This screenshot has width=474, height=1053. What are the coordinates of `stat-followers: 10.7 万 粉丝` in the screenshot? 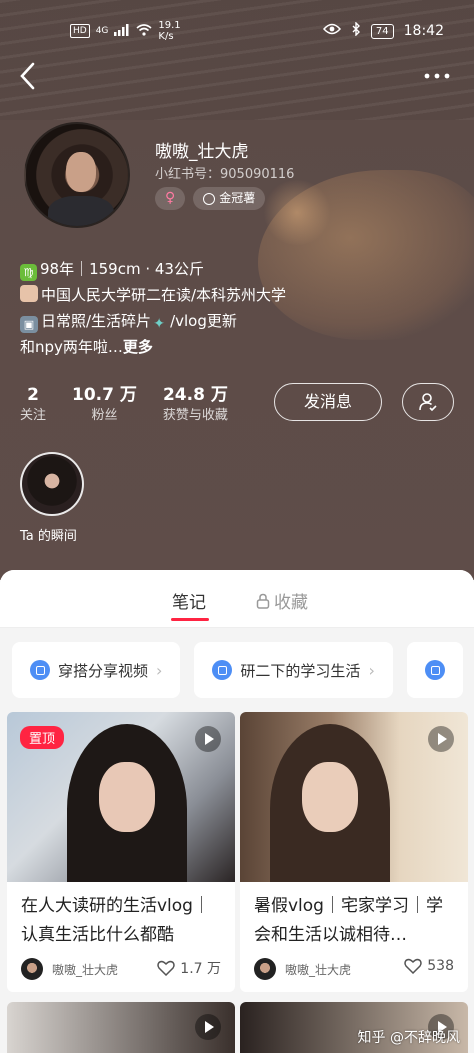 It's located at (104, 405).